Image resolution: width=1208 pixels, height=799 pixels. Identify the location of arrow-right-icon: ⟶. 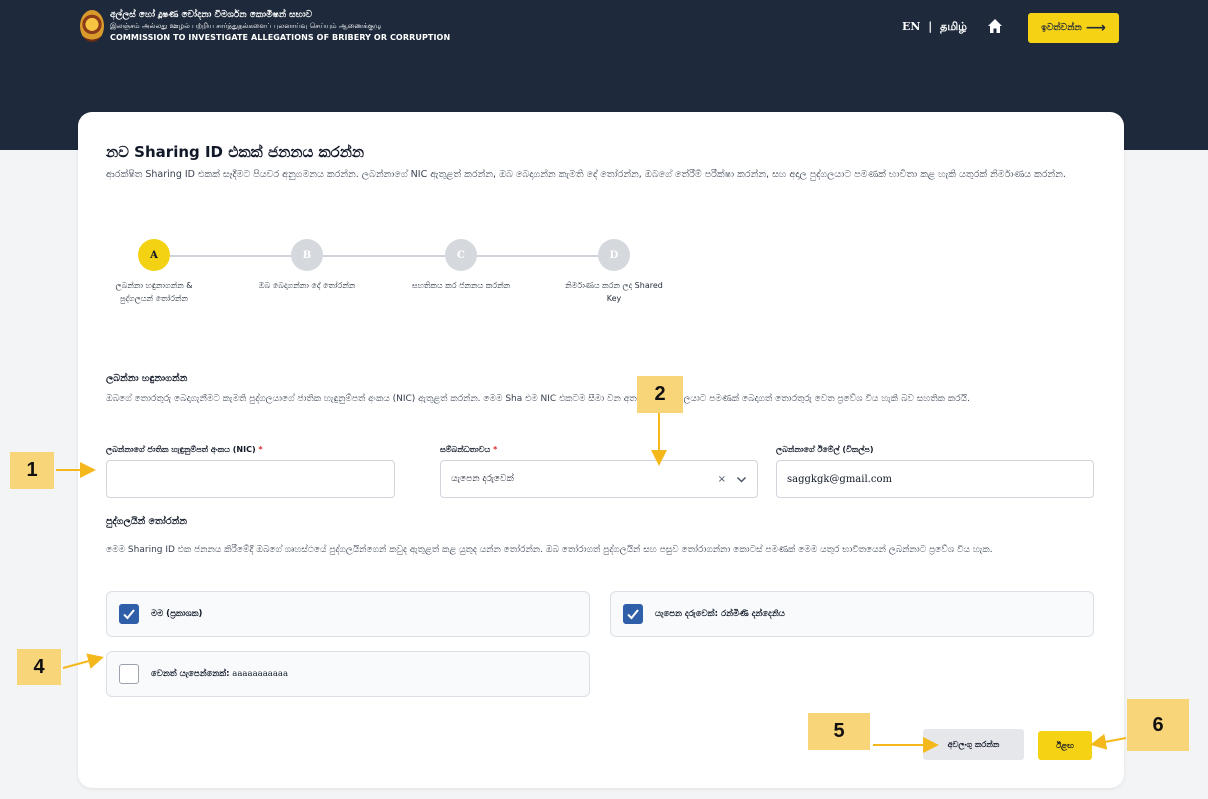
(1095, 28).